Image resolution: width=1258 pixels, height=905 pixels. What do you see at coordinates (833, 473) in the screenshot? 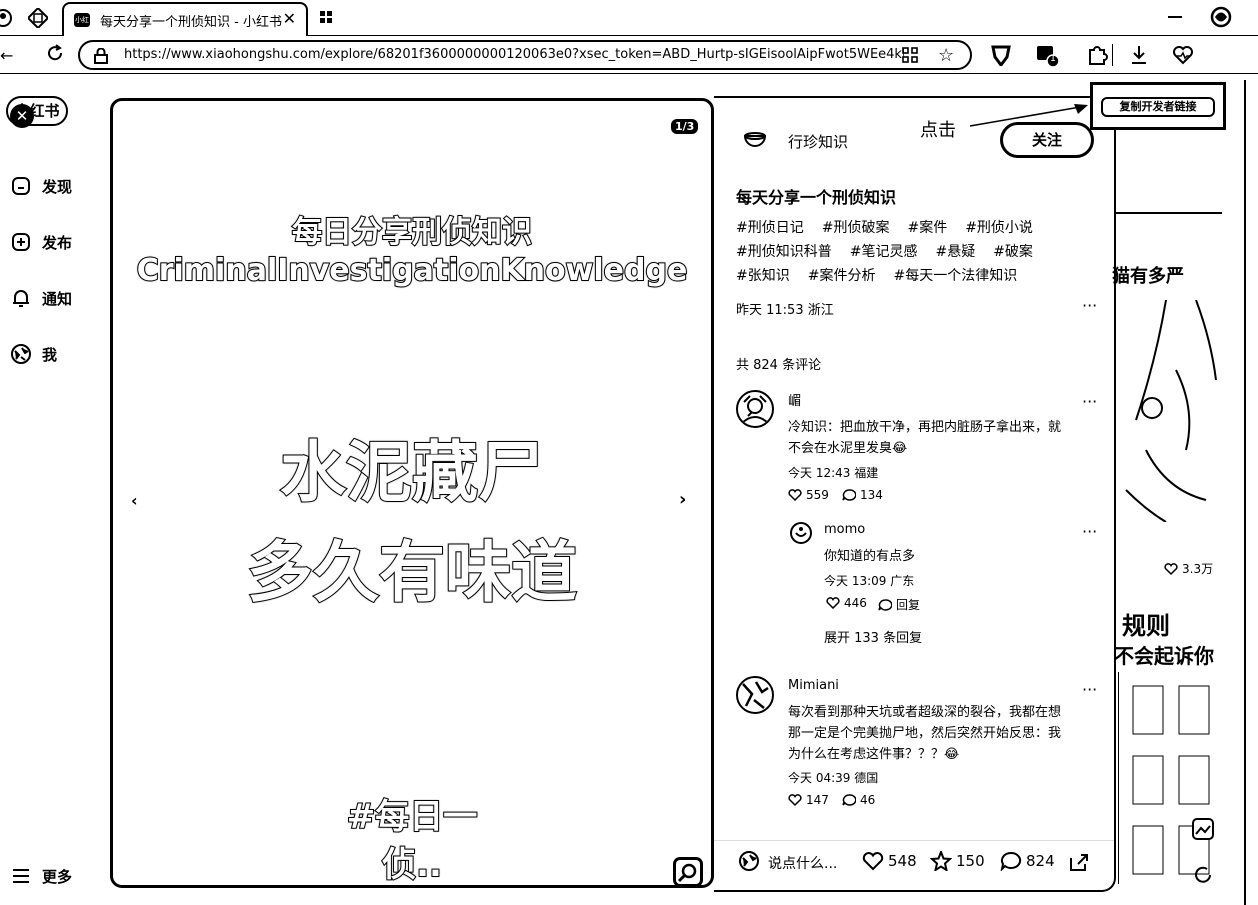
I see `comment-meta: 今天 12:43 福建` at bounding box center [833, 473].